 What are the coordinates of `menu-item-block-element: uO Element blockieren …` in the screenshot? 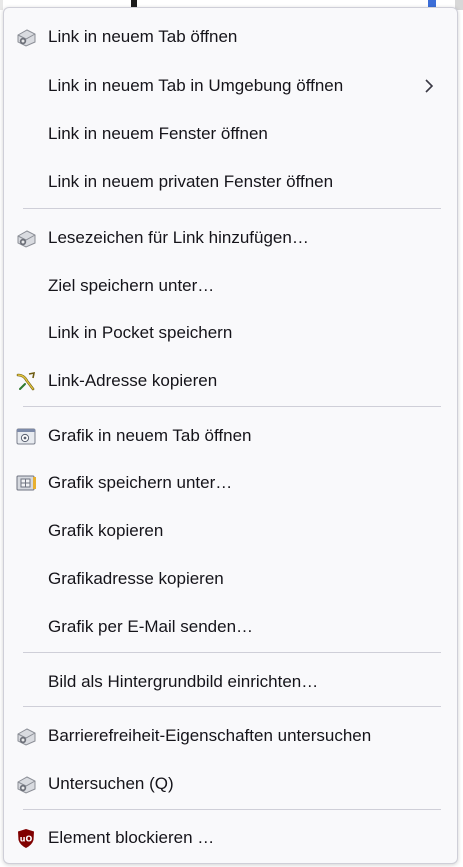 It's located at (230, 838).